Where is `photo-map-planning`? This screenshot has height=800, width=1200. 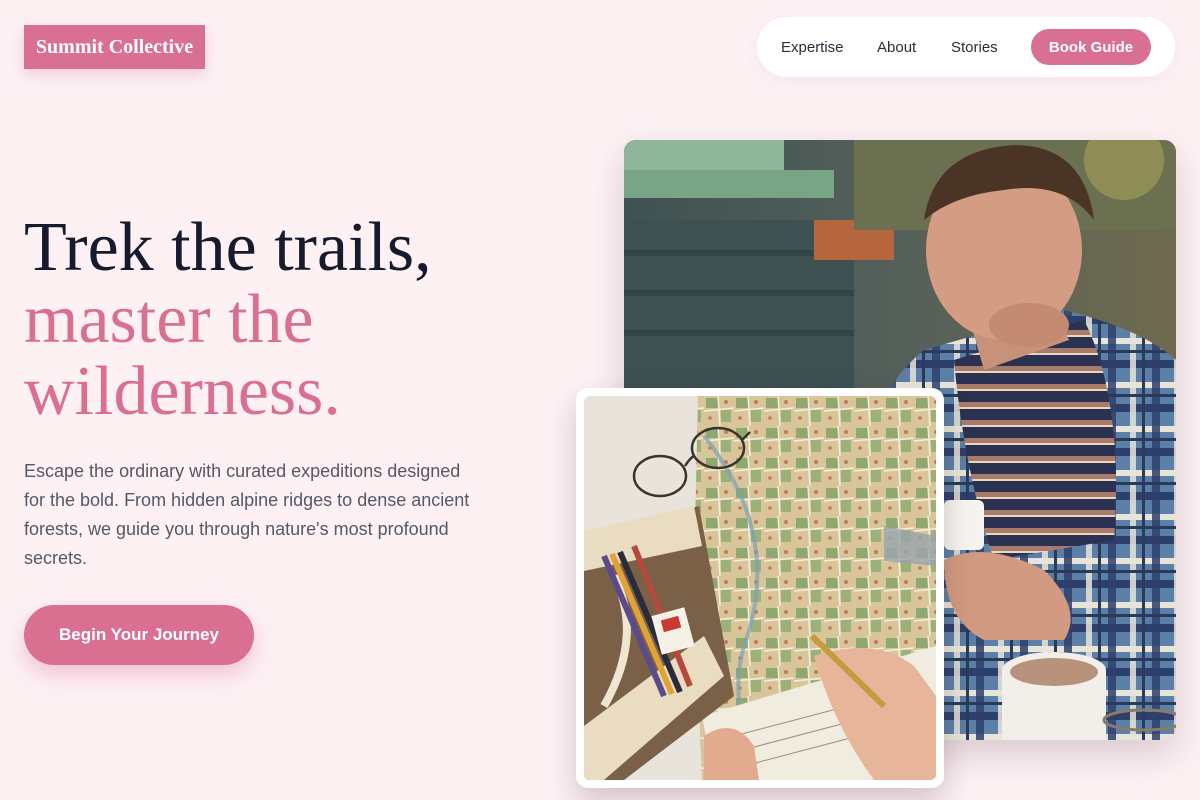 photo-map-planning is located at coordinates (760, 588).